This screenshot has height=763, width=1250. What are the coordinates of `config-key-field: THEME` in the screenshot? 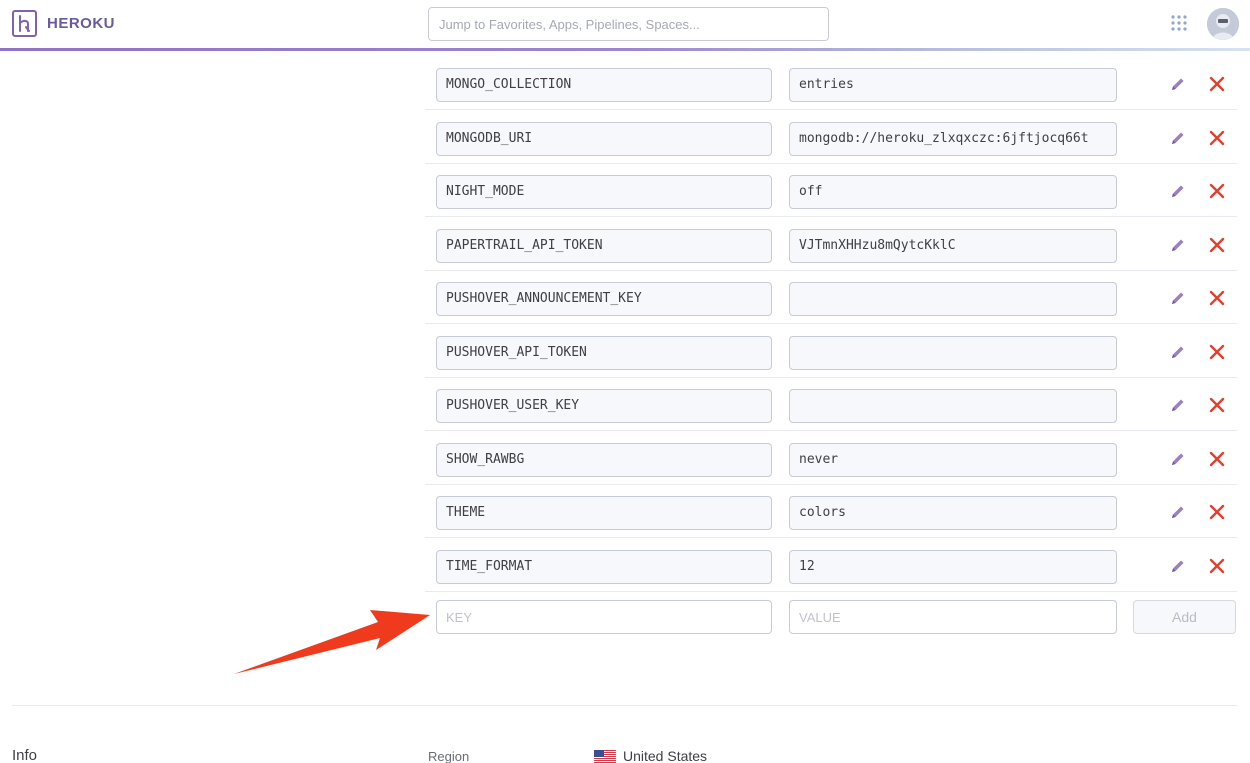 It's located at (604, 513).